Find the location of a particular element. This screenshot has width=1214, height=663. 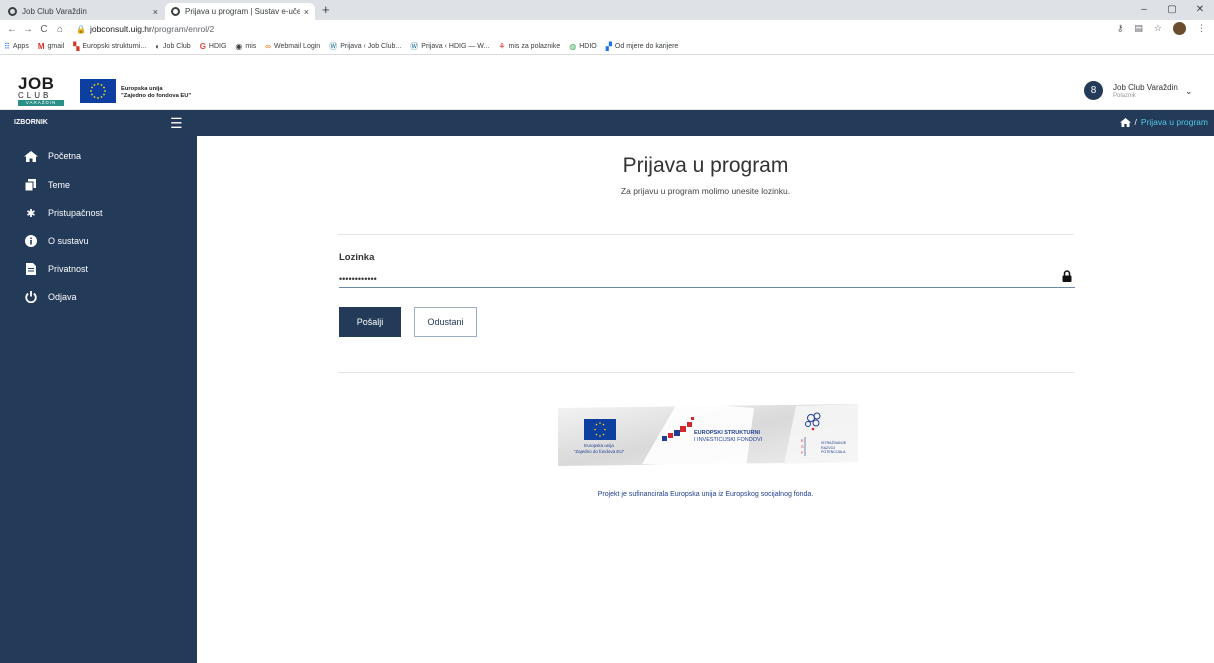

eu-line-1: Europska unija is located at coordinates (142, 89).